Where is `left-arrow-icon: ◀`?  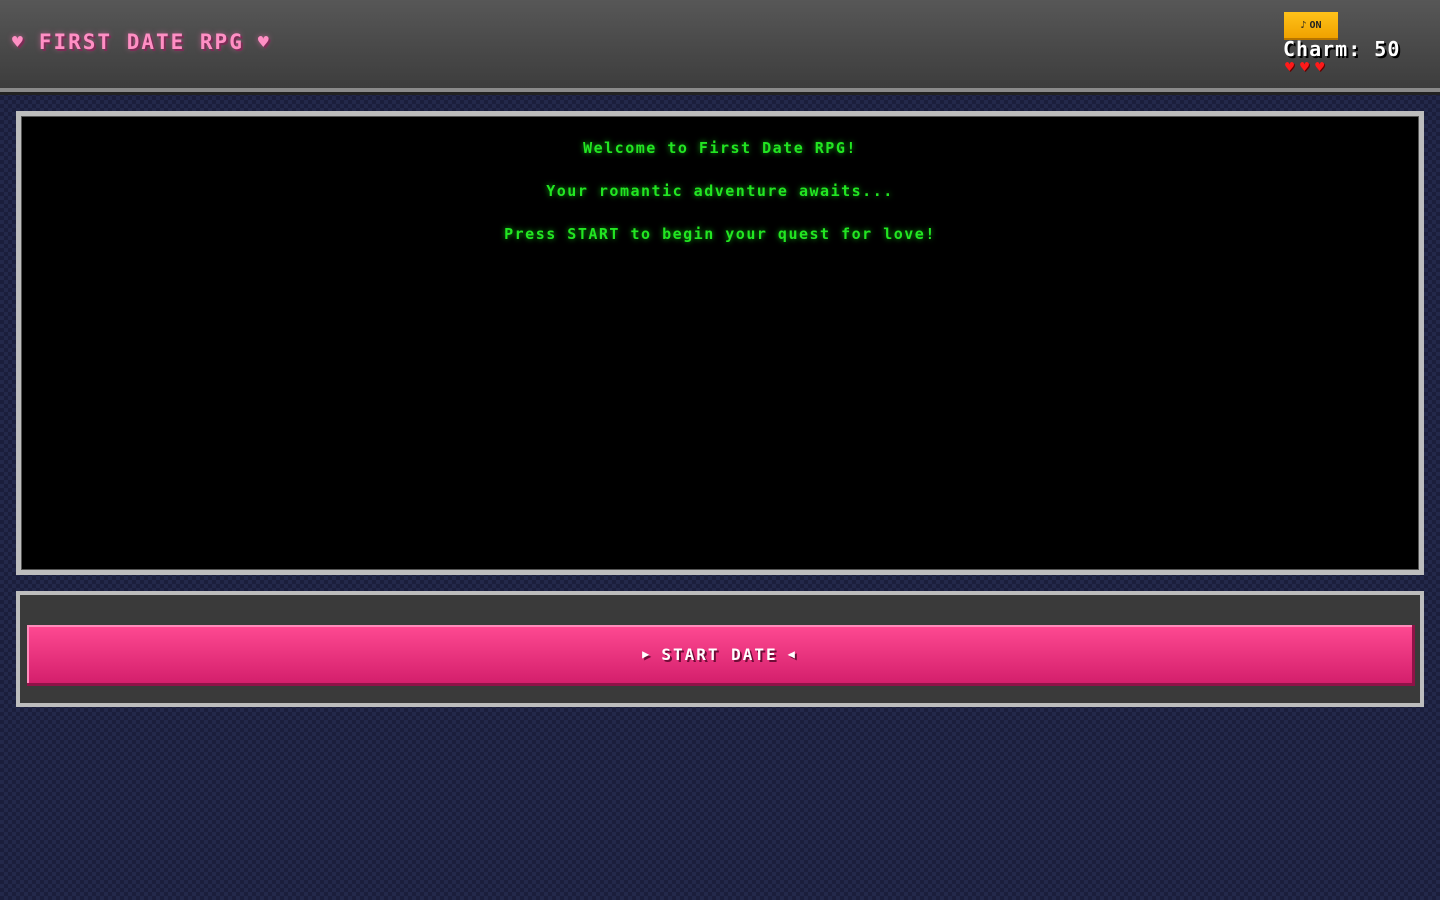
left-arrow-icon: ◀ is located at coordinates (792, 654).